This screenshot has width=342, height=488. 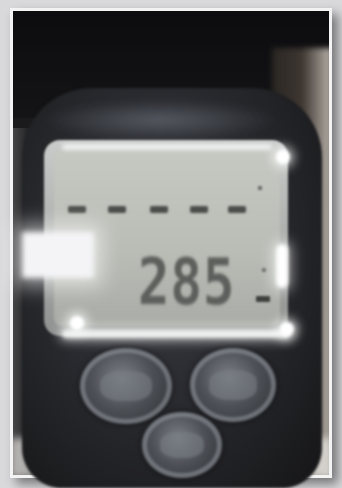 What do you see at coordinates (263, 299) in the screenshot?
I see `lcd-indicator` at bounding box center [263, 299].